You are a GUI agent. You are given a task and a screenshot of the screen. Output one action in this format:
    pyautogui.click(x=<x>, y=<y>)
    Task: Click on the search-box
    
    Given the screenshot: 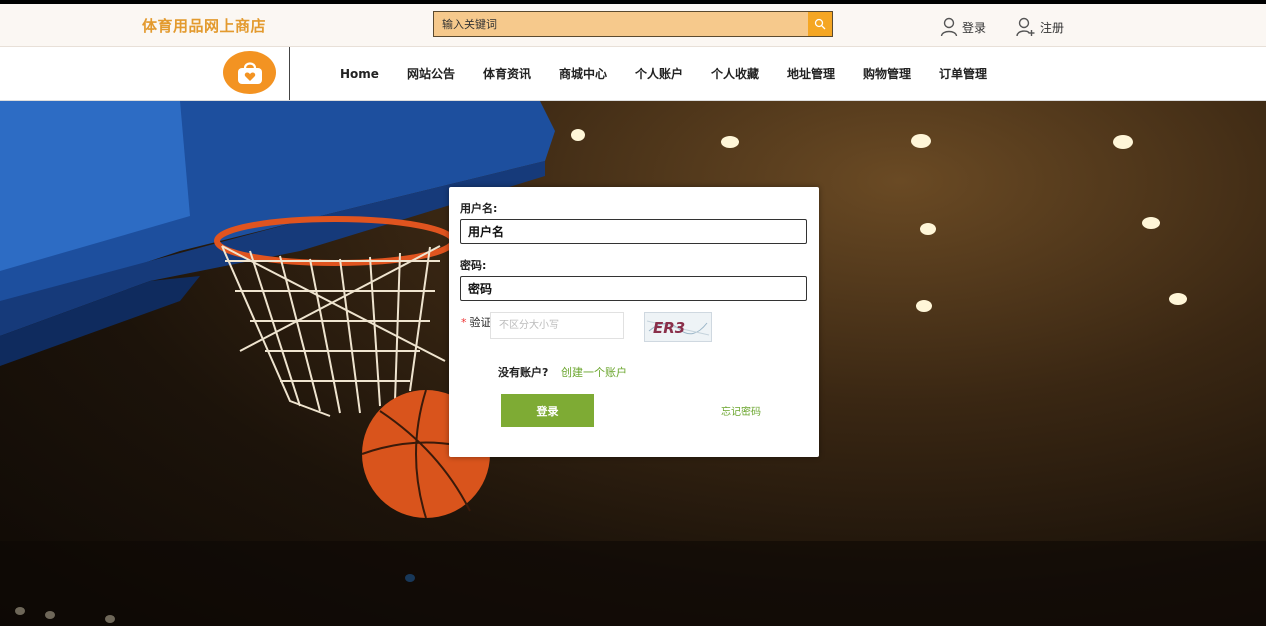 What is the action you would take?
    pyautogui.click(x=633, y=24)
    